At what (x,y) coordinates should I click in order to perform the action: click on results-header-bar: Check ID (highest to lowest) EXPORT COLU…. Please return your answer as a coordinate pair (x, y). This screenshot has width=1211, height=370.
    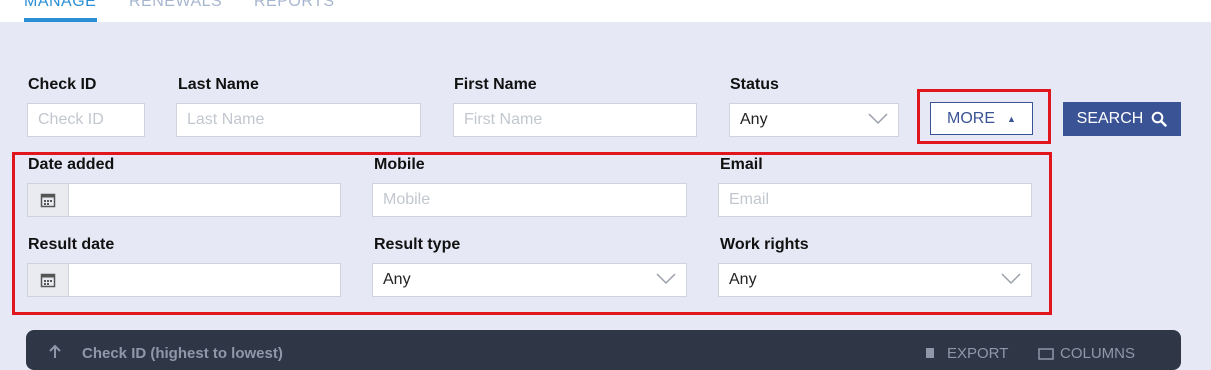
    Looking at the image, I should click on (603, 350).